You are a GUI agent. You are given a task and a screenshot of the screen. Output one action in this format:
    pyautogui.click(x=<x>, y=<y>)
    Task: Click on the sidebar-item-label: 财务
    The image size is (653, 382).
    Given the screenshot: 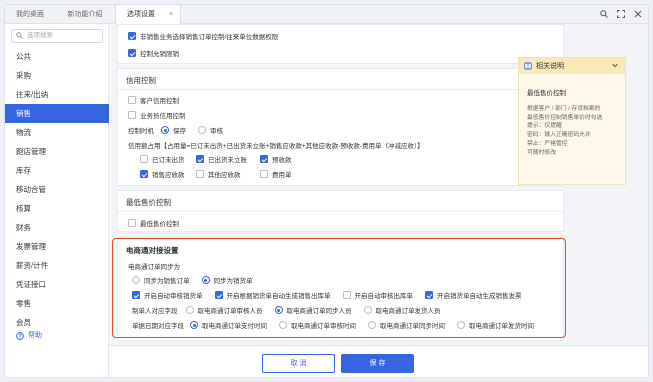 What is the action you would take?
    pyautogui.click(x=23, y=227)
    